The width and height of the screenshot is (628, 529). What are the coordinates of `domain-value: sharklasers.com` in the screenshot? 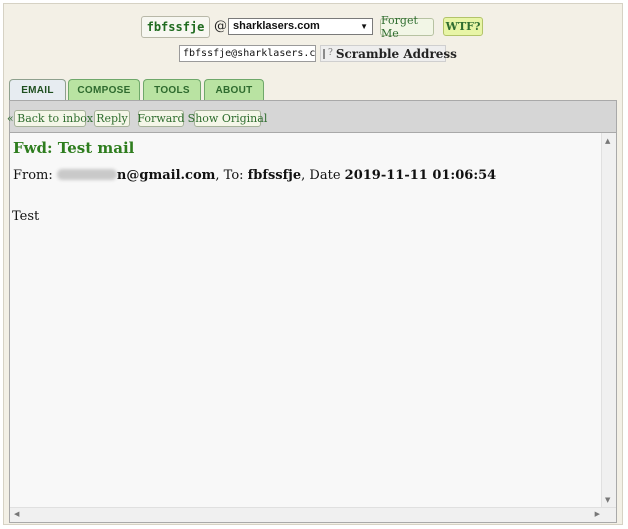 It's located at (276, 26).